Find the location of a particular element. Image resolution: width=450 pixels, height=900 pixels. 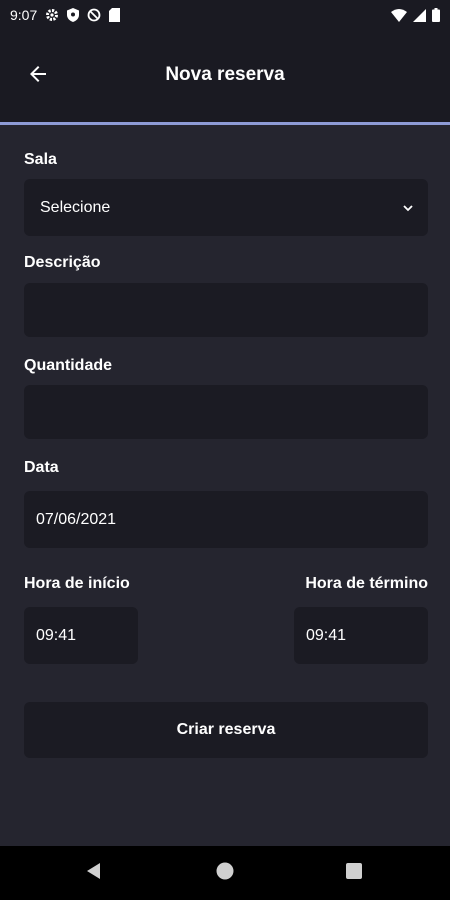

date-input: 07/06/2021 is located at coordinates (226, 519).